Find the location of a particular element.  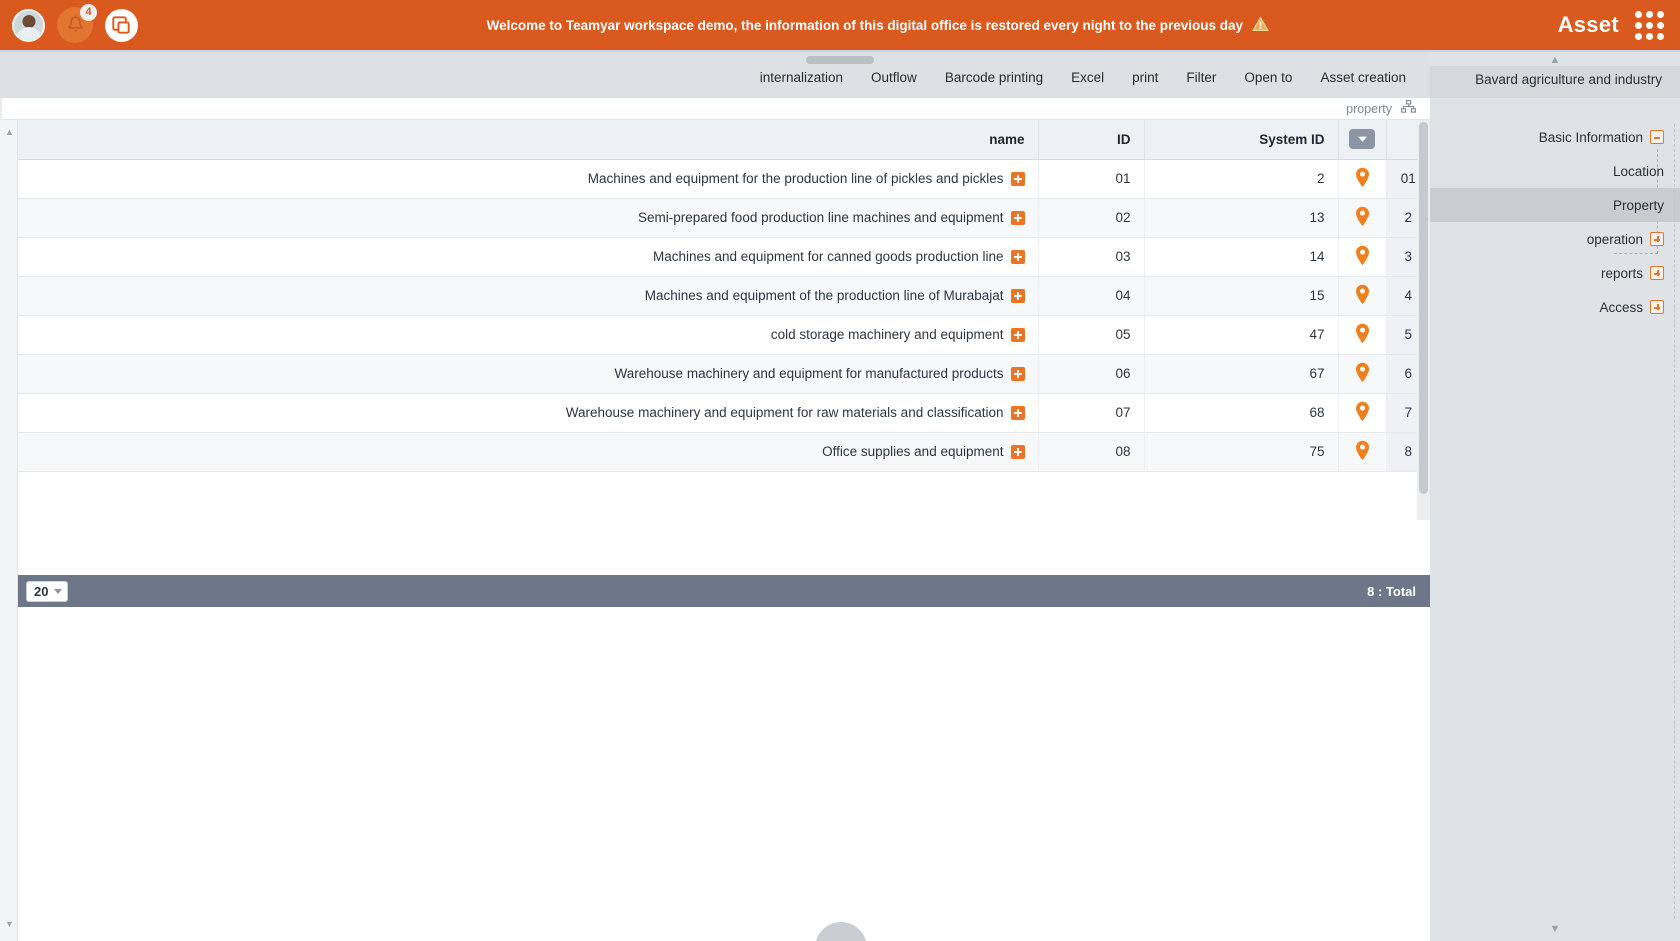

cell-id: 02 is located at coordinates (1091, 218).